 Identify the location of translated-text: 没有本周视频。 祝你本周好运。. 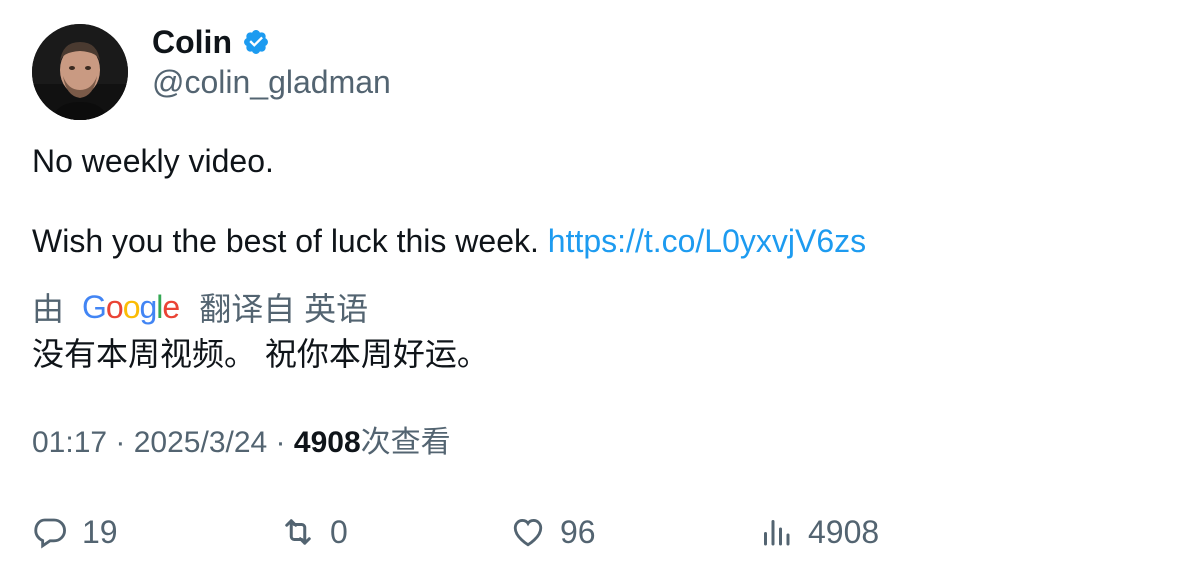
(260, 354).